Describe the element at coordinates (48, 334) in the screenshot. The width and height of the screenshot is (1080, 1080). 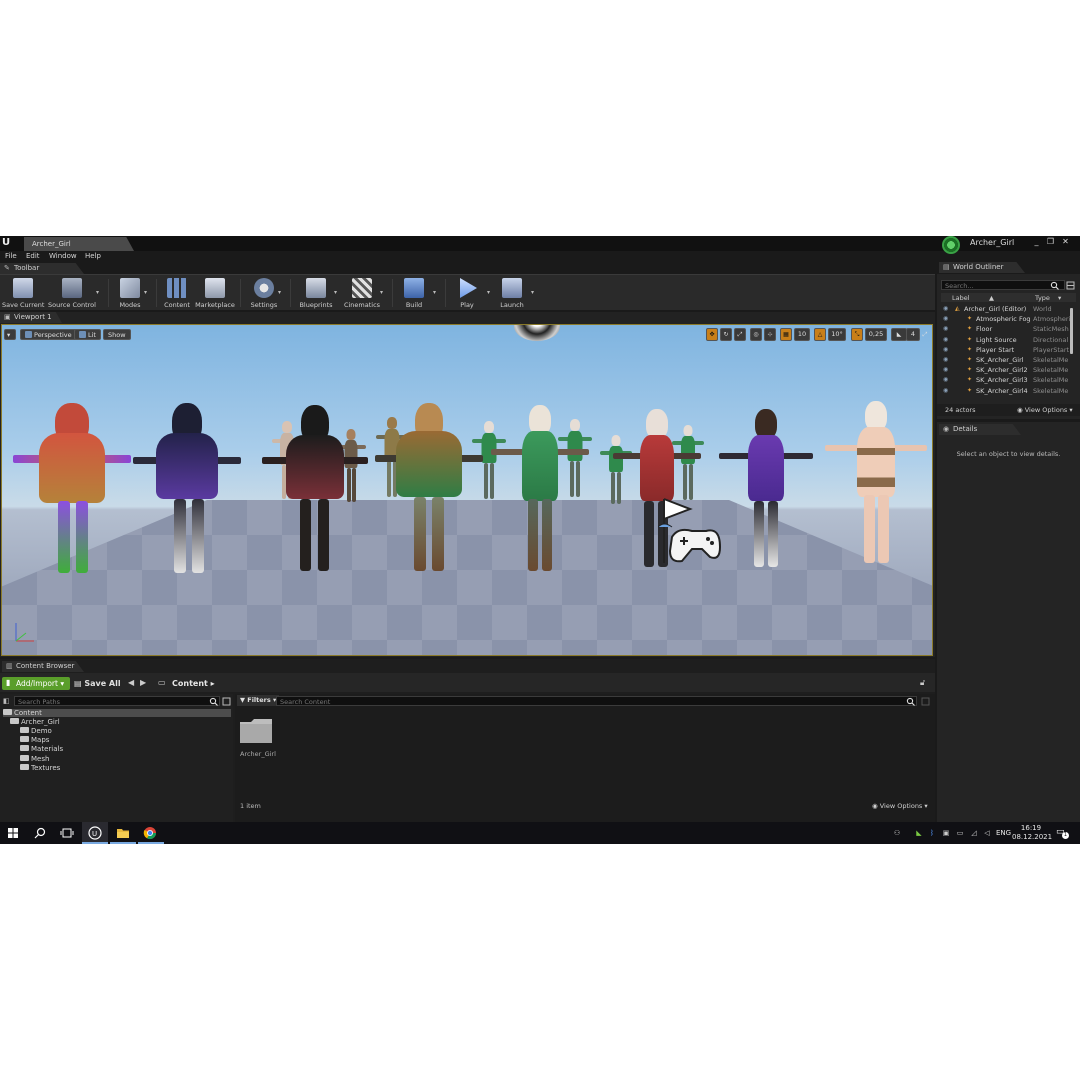
I see `perspective-button: Perspective` at that location.